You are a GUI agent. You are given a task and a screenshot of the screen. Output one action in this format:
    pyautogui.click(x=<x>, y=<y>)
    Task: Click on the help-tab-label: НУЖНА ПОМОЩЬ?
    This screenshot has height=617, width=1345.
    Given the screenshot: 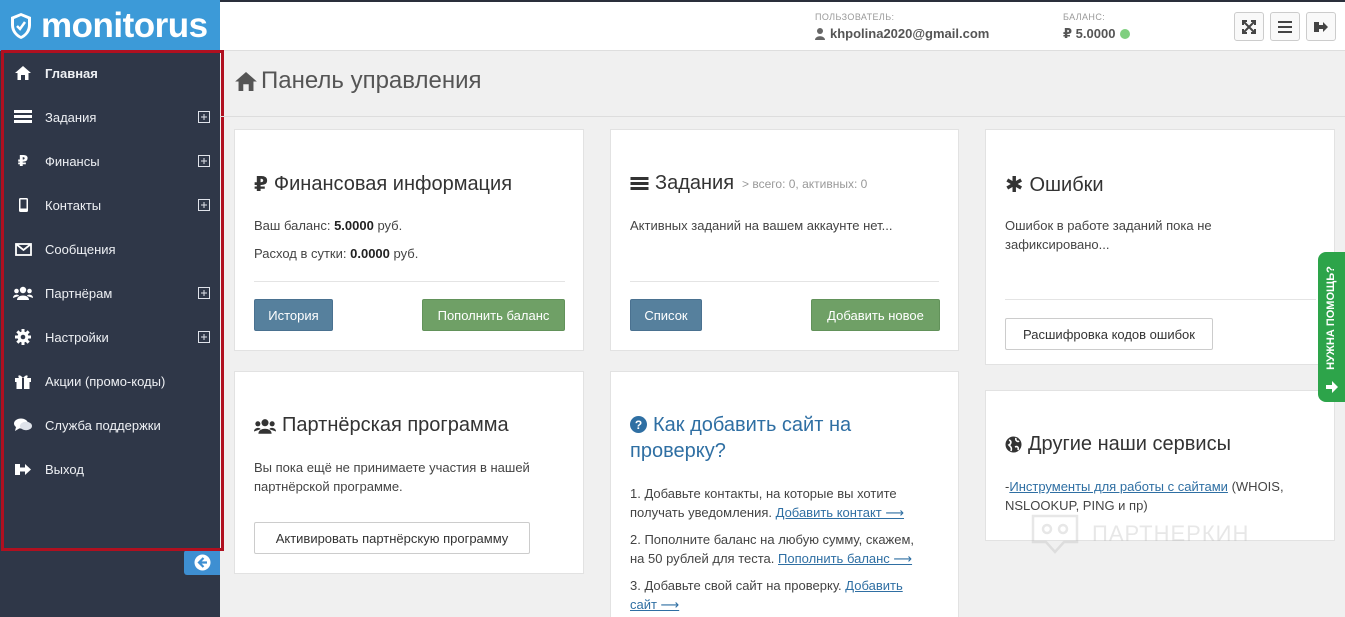 What is the action you would take?
    pyautogui.click(x=1331, y=318)
    